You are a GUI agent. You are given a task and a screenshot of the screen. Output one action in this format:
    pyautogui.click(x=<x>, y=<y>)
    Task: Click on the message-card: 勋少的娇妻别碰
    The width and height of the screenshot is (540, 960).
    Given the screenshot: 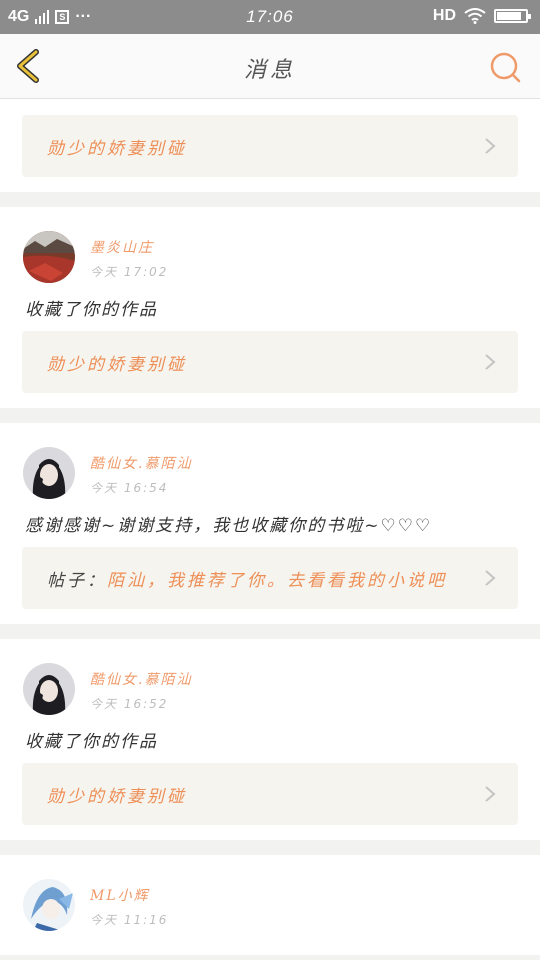 What is the action you would take?
    pyautogui.click(x=270, y=145)
    